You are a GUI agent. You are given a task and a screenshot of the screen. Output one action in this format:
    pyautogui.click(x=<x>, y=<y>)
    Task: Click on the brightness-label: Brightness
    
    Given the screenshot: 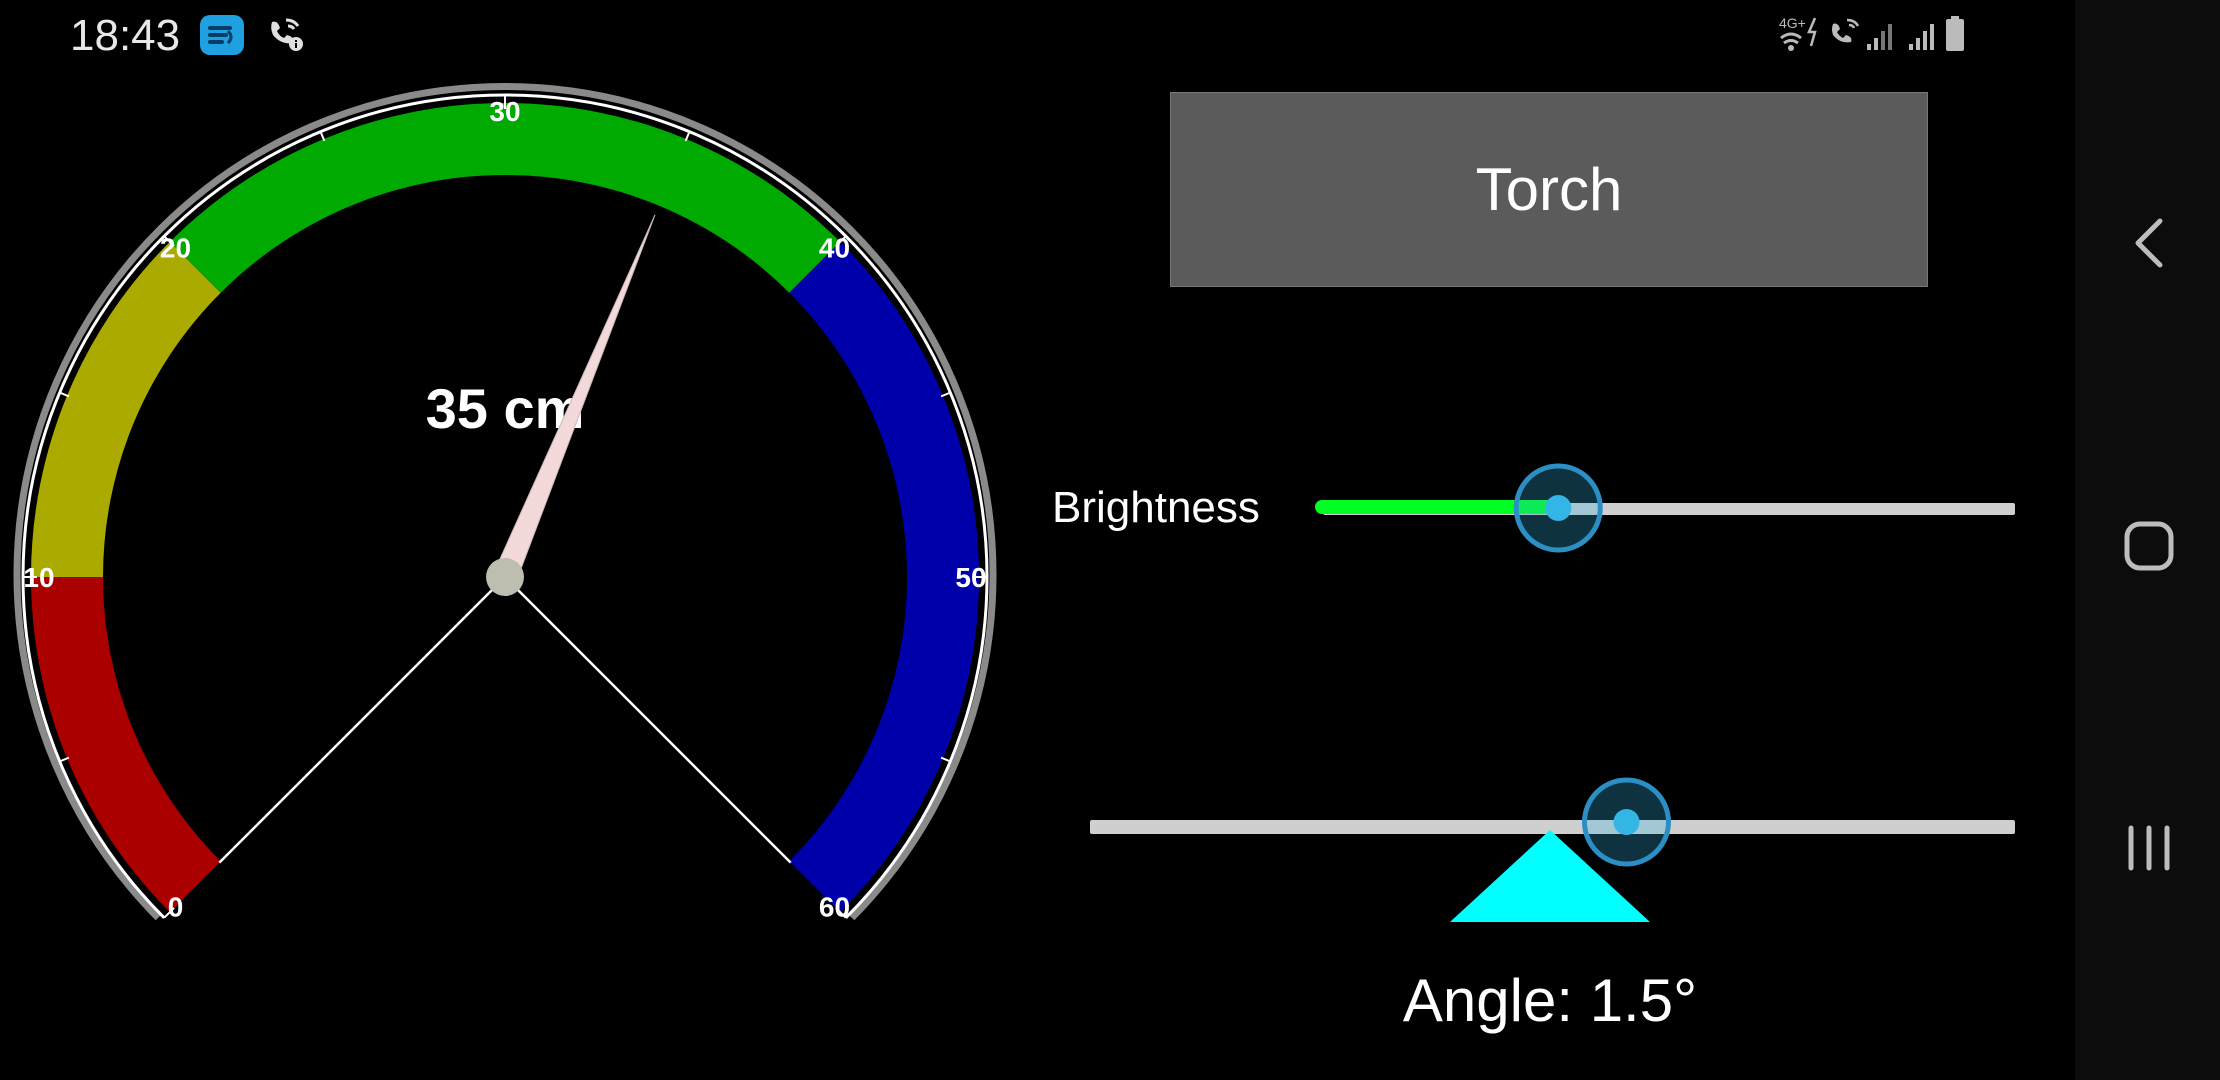 What is the action you would take?
    pyautogui.click(x=1156, y=507)
    